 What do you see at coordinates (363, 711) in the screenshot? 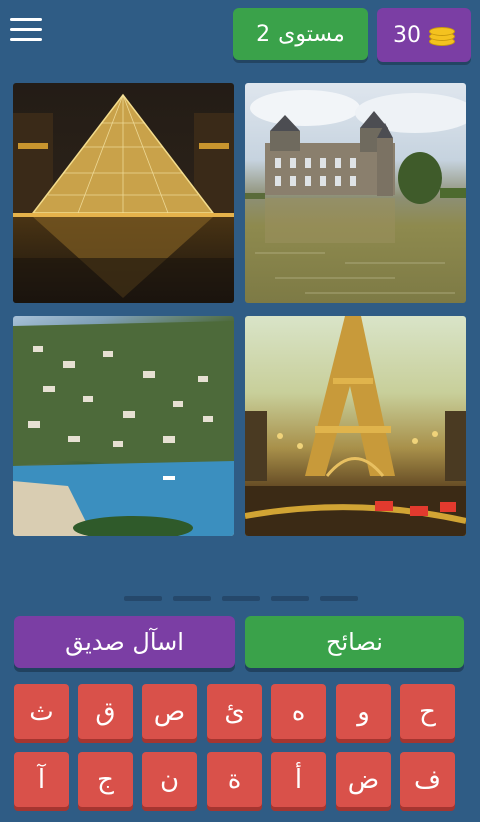
I see `letter-key: و` at bounding box center [363, 711].